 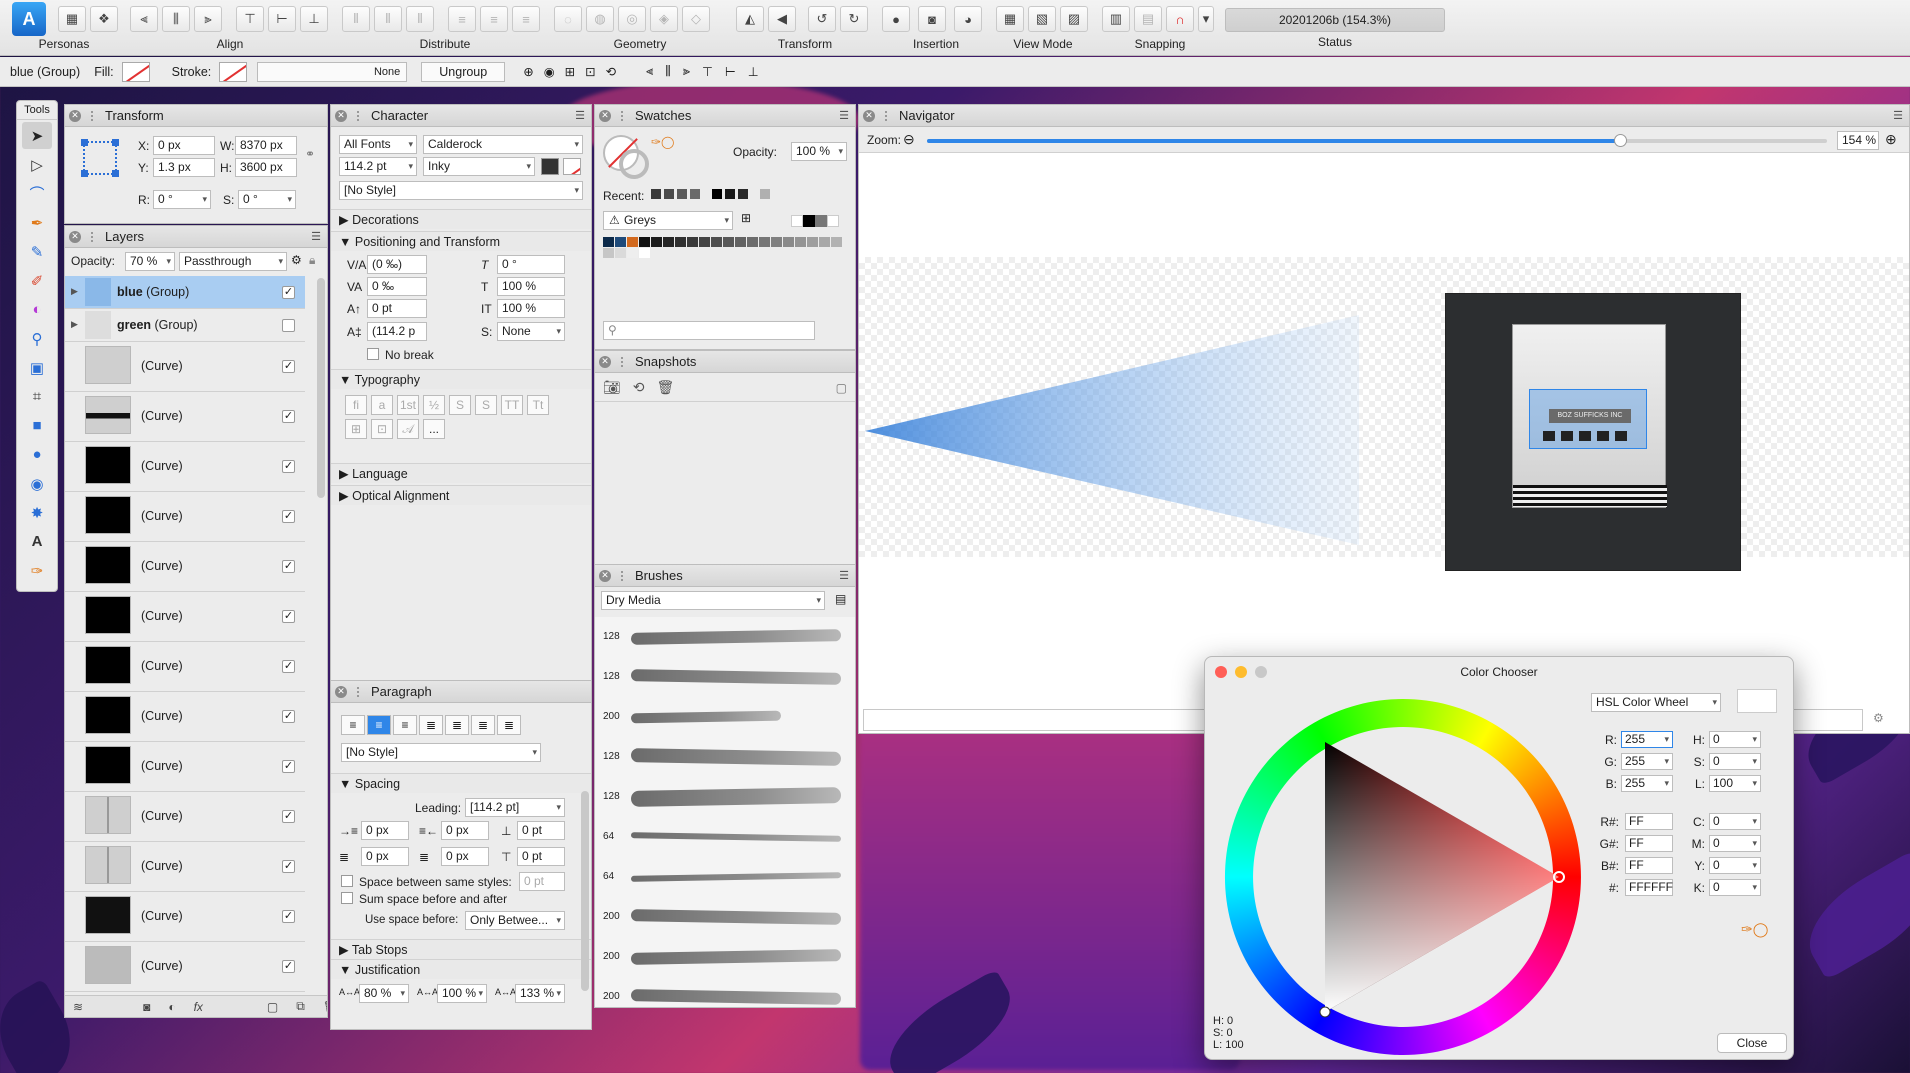 I want to click on stroke-width-slider: None, so click(x=332, y=71).